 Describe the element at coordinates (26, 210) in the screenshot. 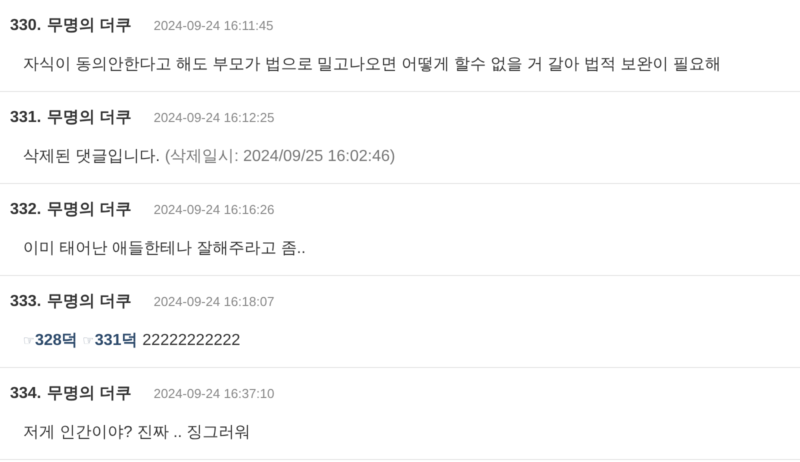

I see `comment-number: 332.` at that location.